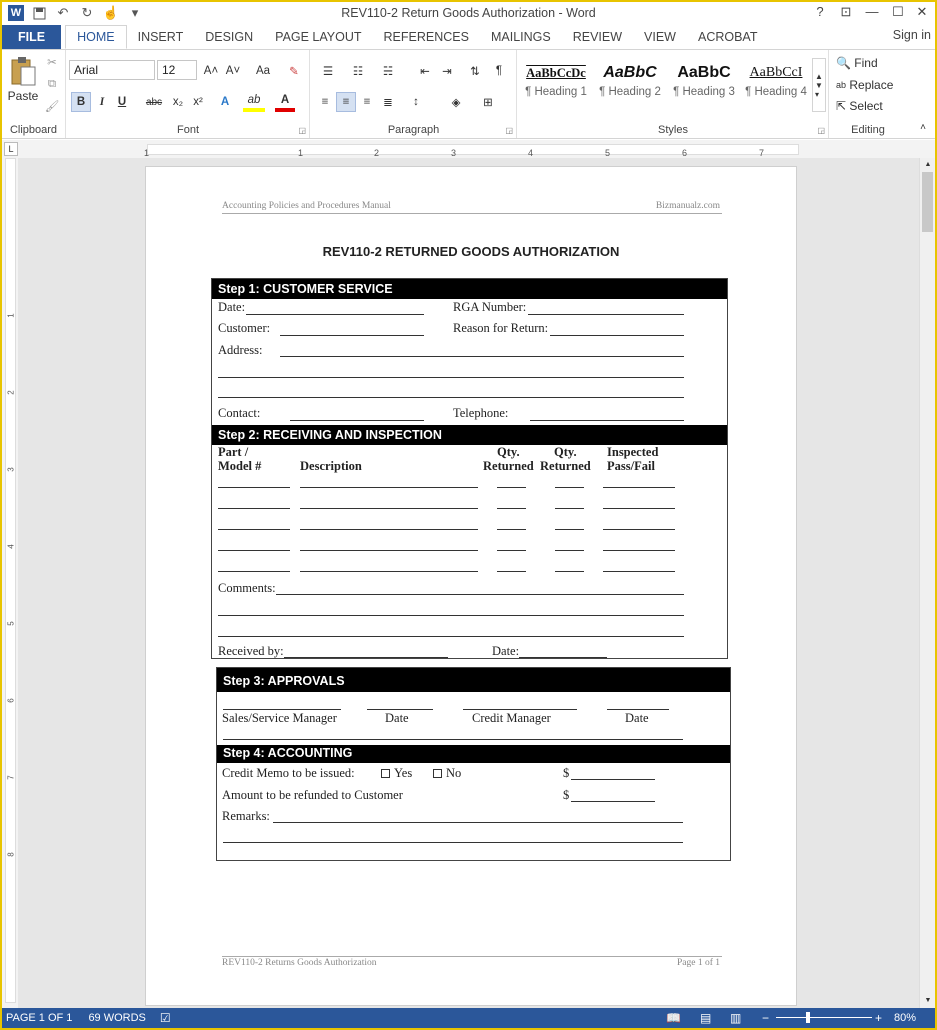 The height and width of the screenshot is (1030, 937). What do you see at coordinates (96, 37) in the screenshot?
I see `tab-home: HOME` at bounding box center [96, 37].